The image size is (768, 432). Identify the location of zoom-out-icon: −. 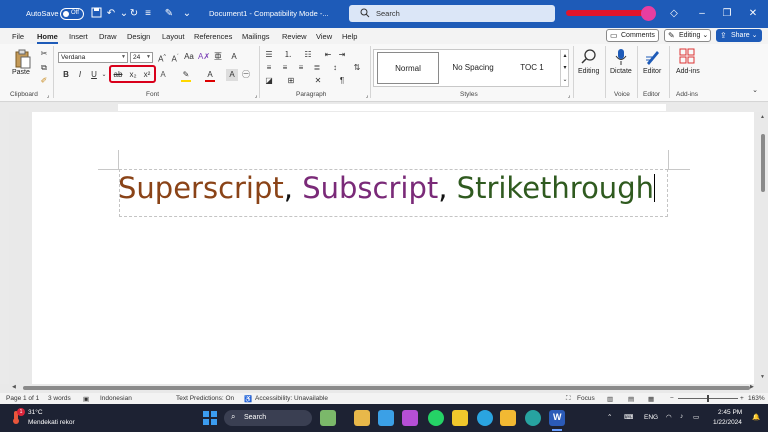
(672, 398).